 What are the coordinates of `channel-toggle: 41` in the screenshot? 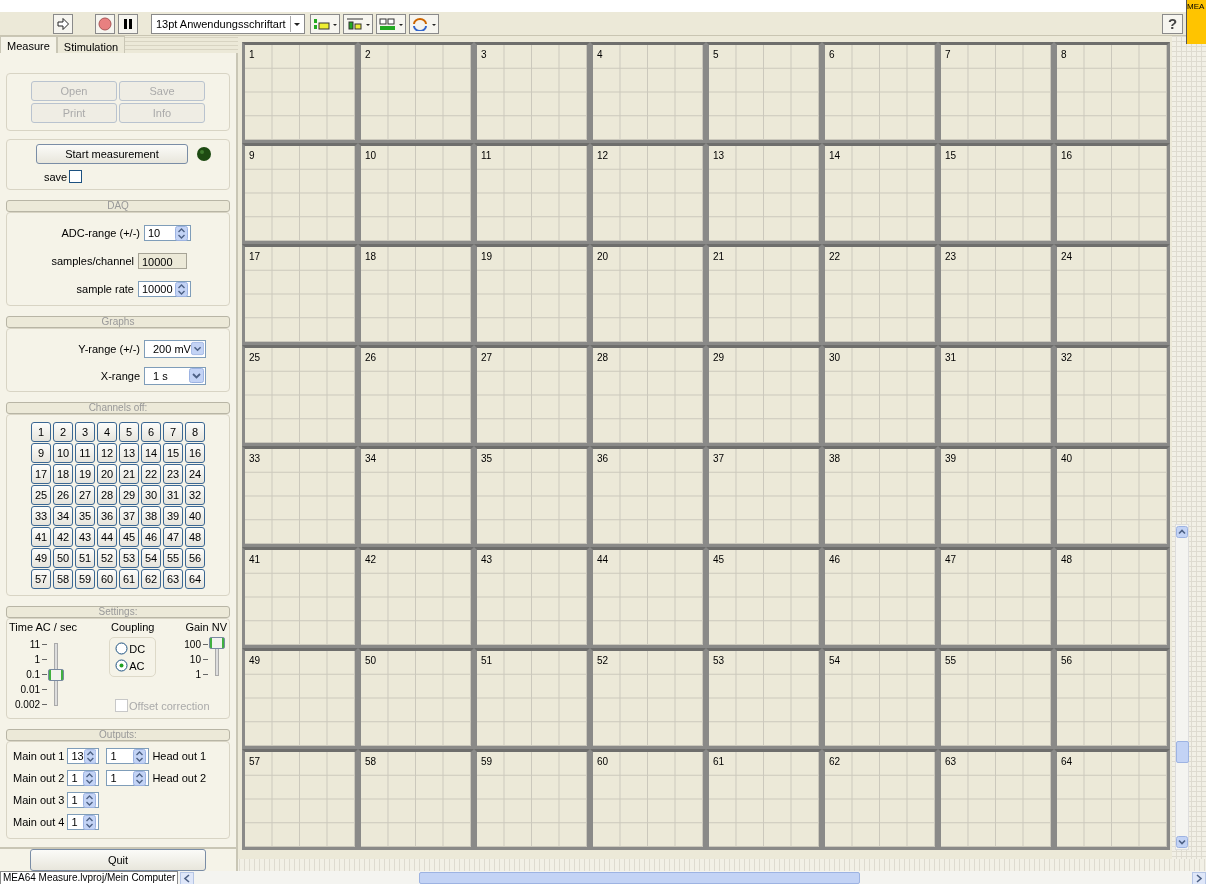 It's located at (41, 537).